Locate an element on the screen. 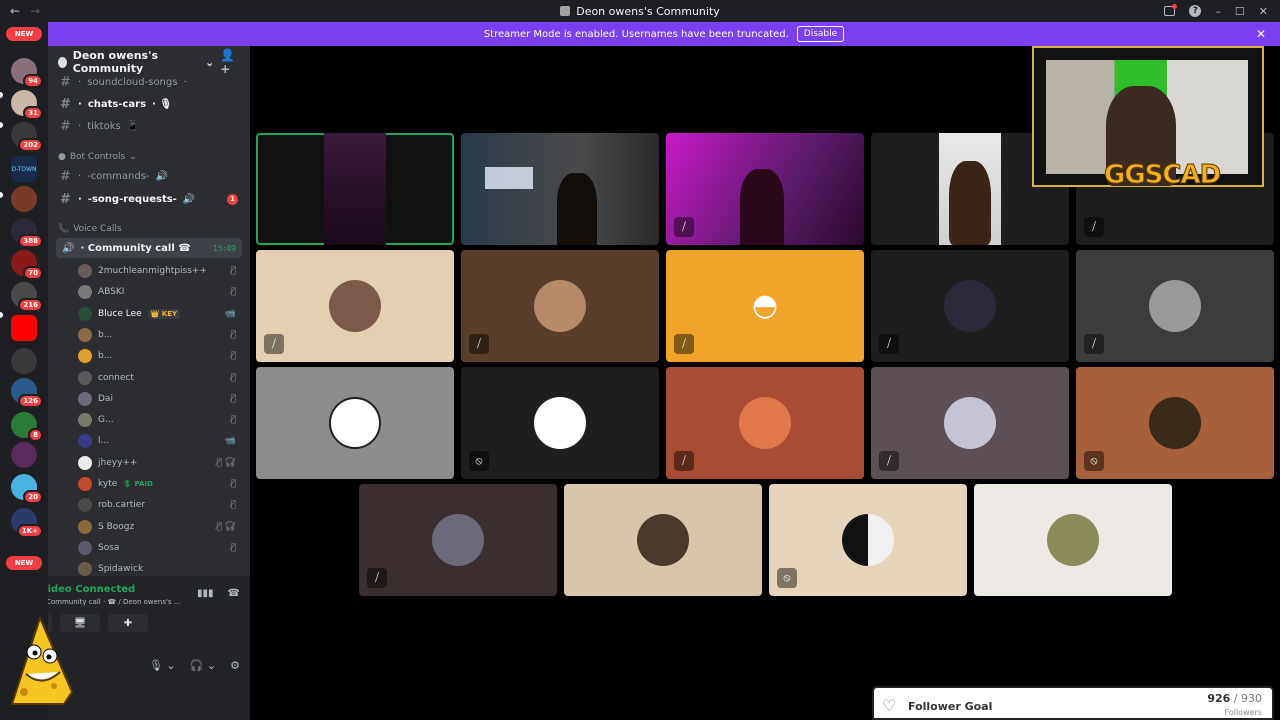  server-icon: D-TOWN is located at coordinates (24, 169).